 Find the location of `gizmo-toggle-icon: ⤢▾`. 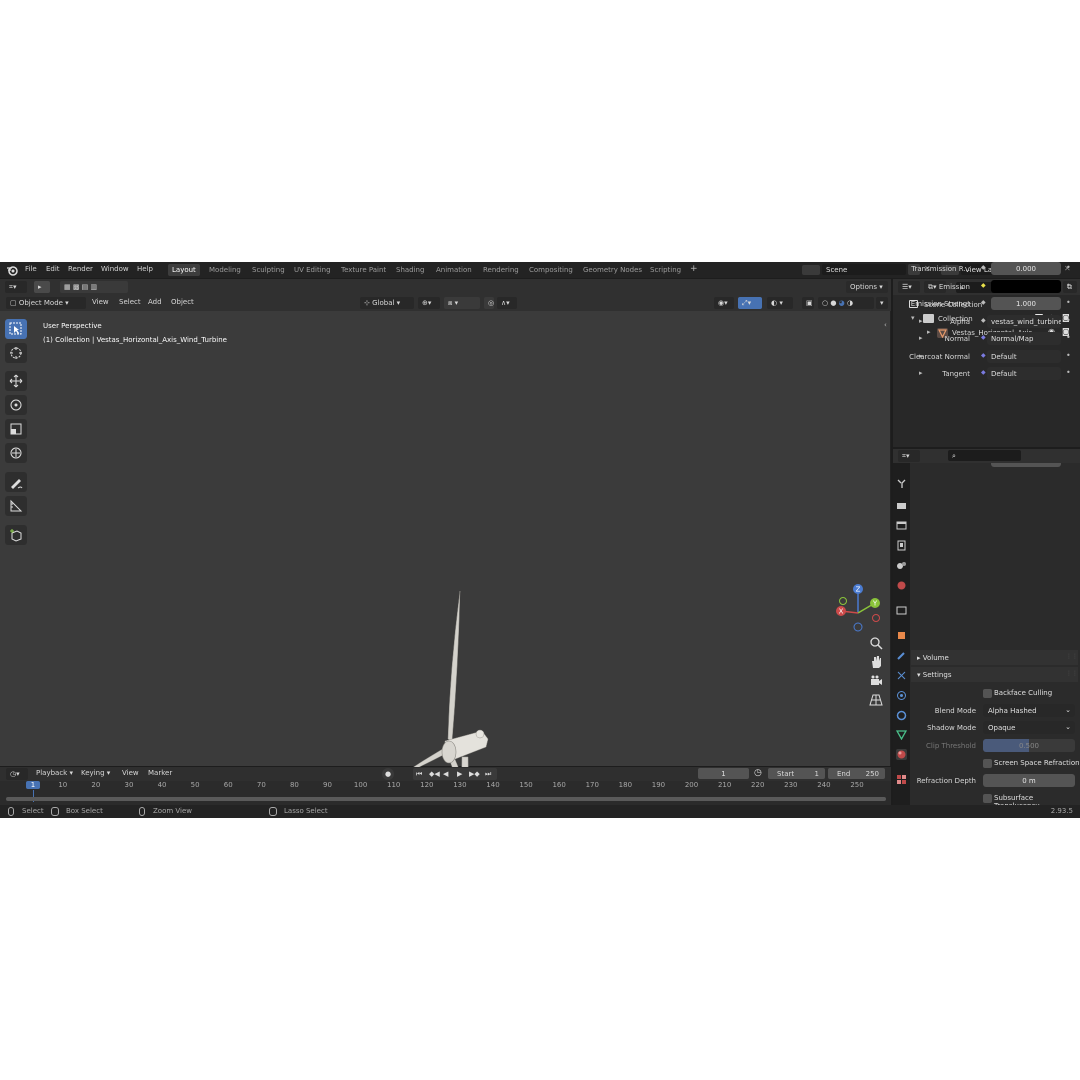

gizmo-toggle-icon: ⤢▾ is located at coordinates (750, 303).